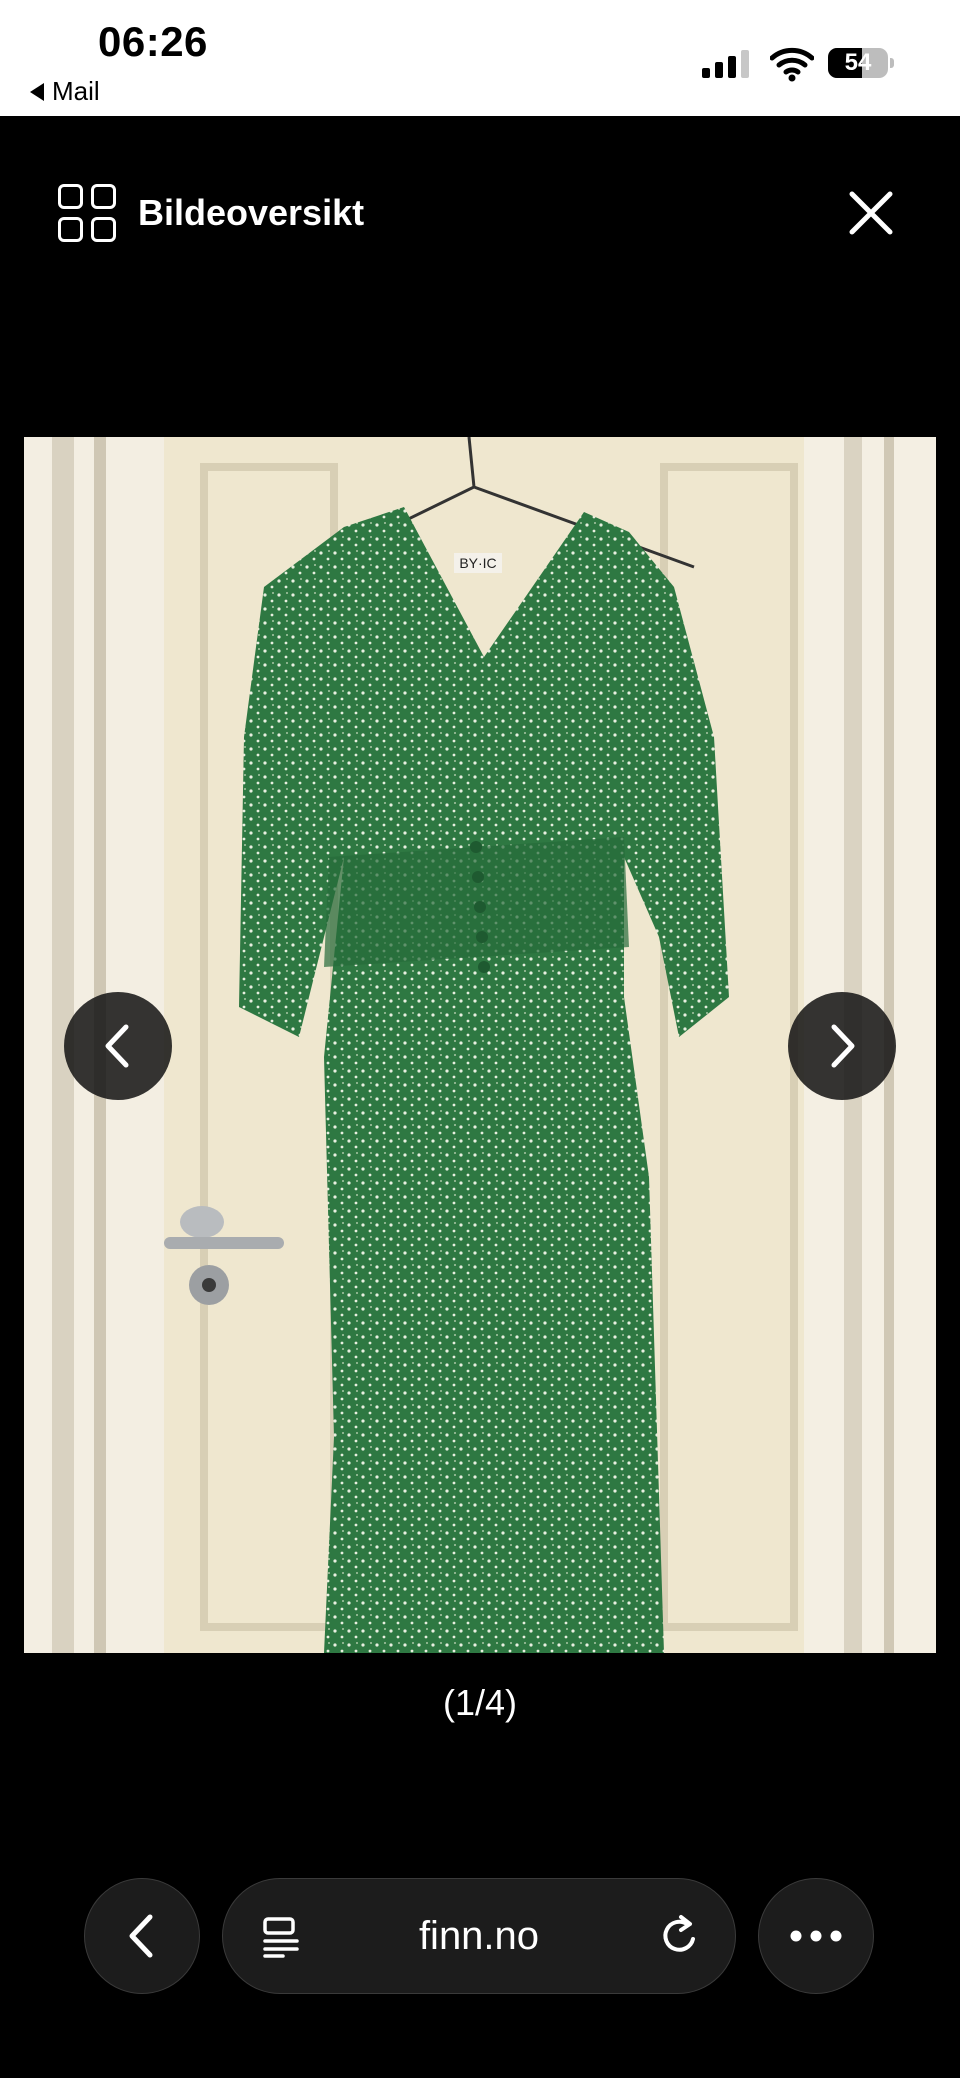  What do you see at coordinates (37, 91) in the screenshot?
I see `back-triangle-icon` at bounding box center [37, 91].